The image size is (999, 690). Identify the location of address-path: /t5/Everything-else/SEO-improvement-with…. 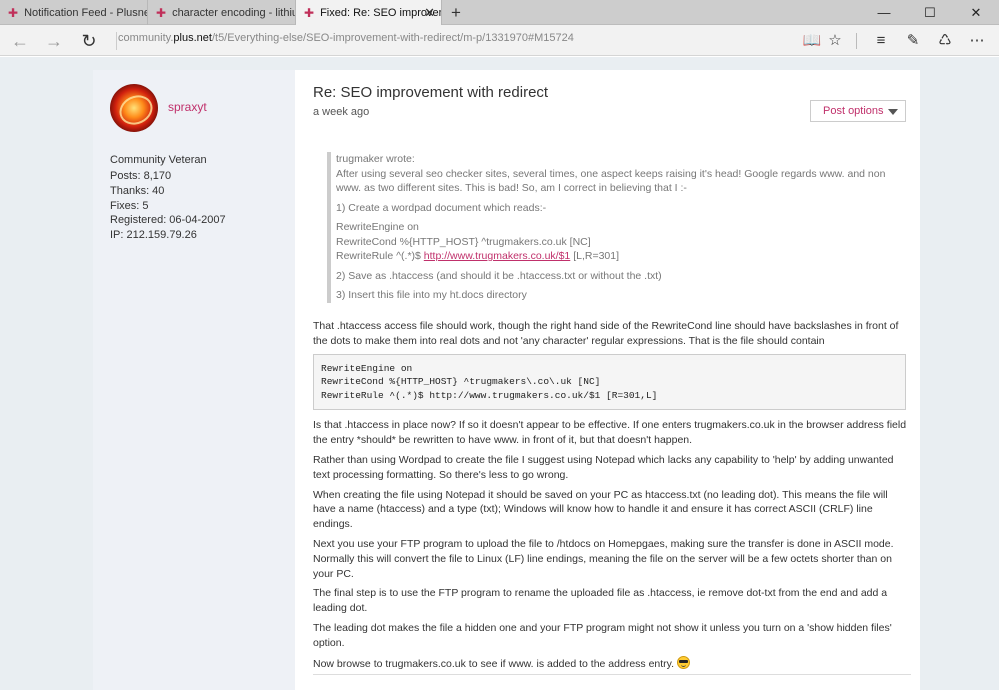
(392, 38).